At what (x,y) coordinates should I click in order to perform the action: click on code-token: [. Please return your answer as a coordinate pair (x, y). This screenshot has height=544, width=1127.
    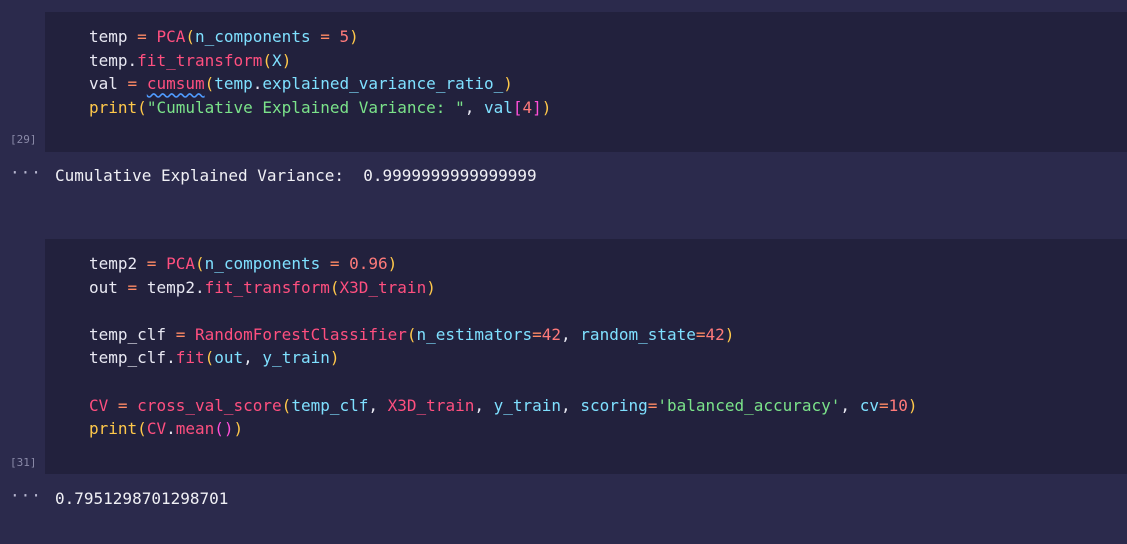
    Looking at the image, I should click on (517, 107).